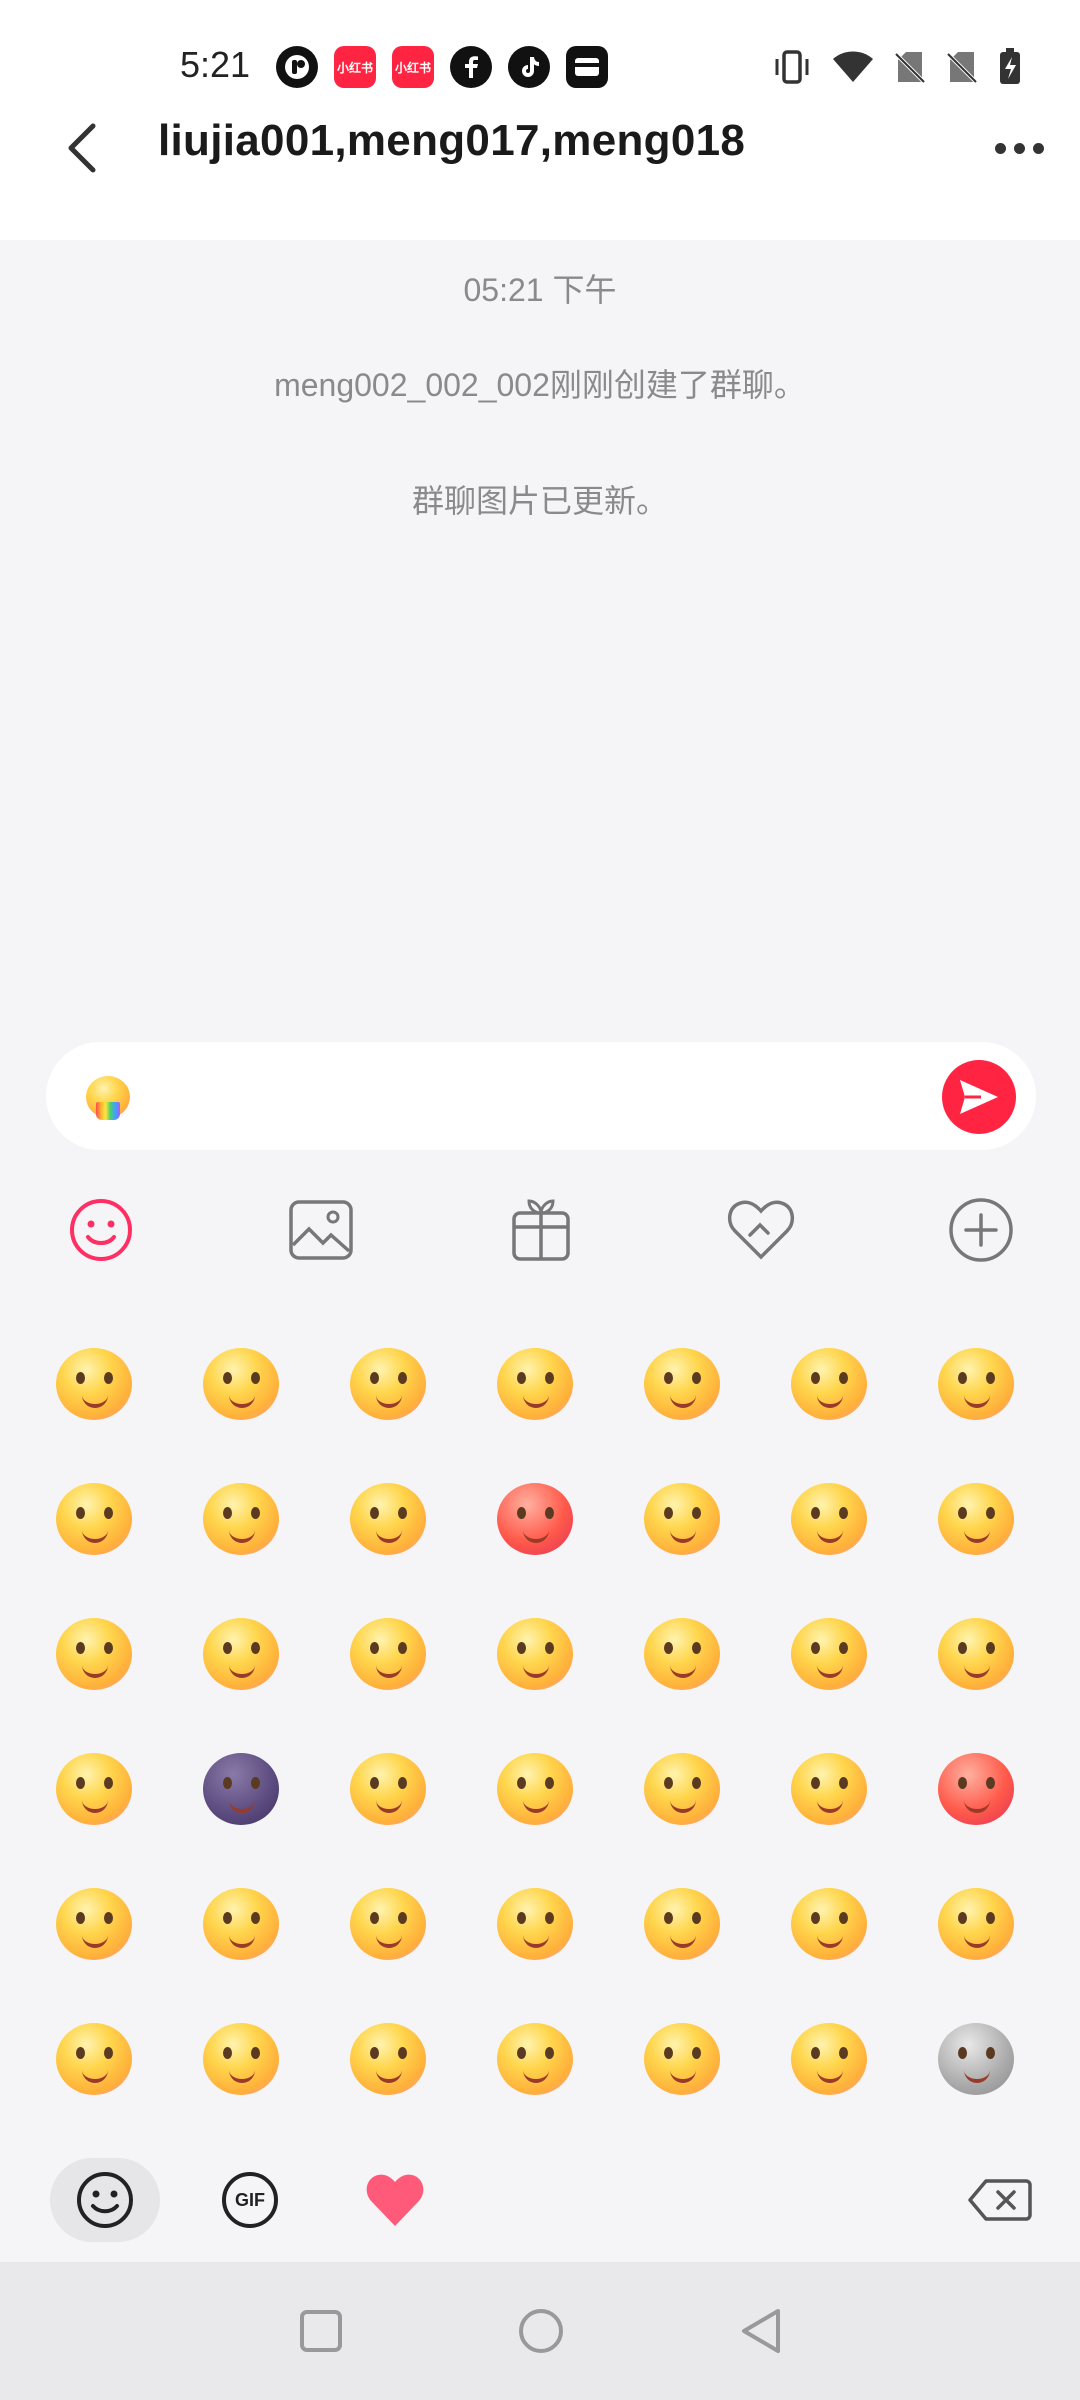 This screenshot has width=1080, height=2400. I want to click on cheeky-emoji, so click(389, 1385).